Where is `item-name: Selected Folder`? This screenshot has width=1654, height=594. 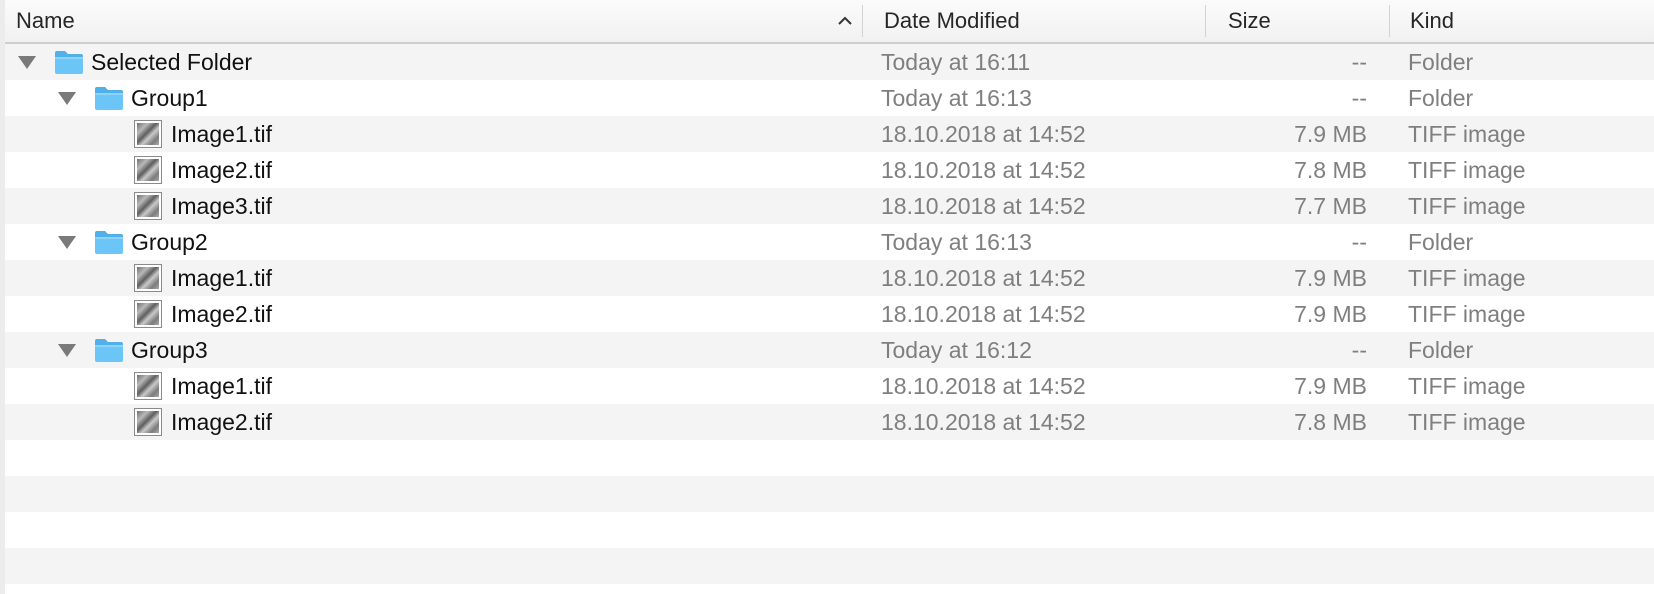 item-name: Selected Folder is located at coordinates (172, 62).